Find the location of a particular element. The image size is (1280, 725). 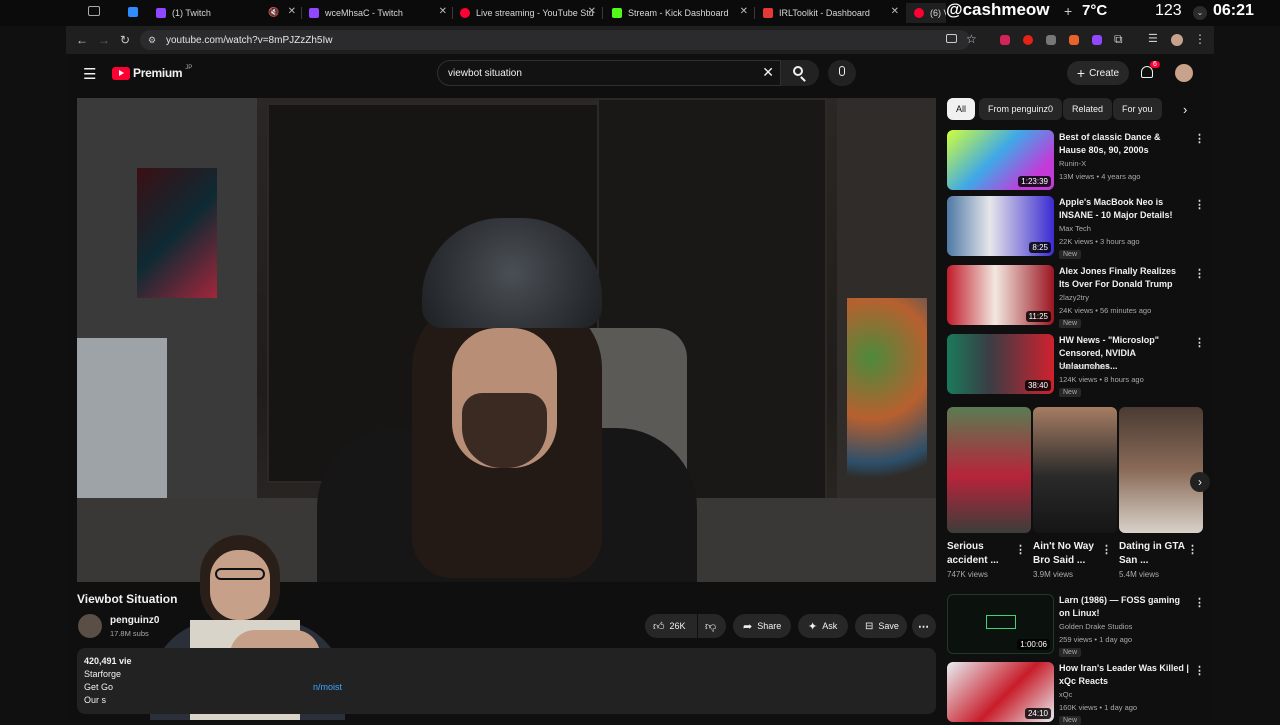

channel-name: Runin-X is located at coordinates (1072, 163).